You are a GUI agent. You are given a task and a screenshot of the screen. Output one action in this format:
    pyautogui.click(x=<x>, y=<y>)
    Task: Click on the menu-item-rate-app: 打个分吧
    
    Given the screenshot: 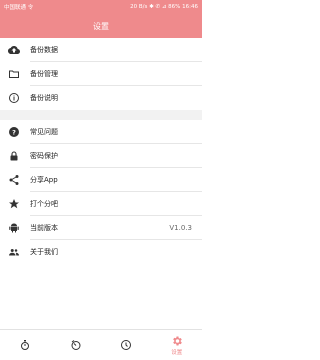 What is the action you would take?
    pyautogui.click(x=101, y=204)
    